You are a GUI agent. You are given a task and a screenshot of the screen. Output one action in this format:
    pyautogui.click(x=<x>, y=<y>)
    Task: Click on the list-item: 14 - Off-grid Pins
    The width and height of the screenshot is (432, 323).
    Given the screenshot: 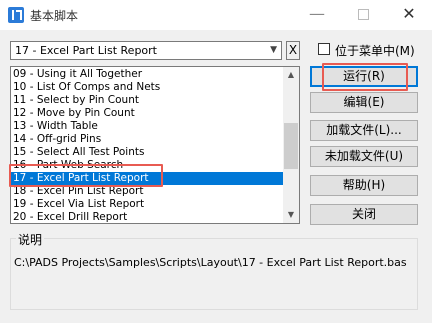 What is the action you would take?
    pyautogui.click(x=147, y=139)
    